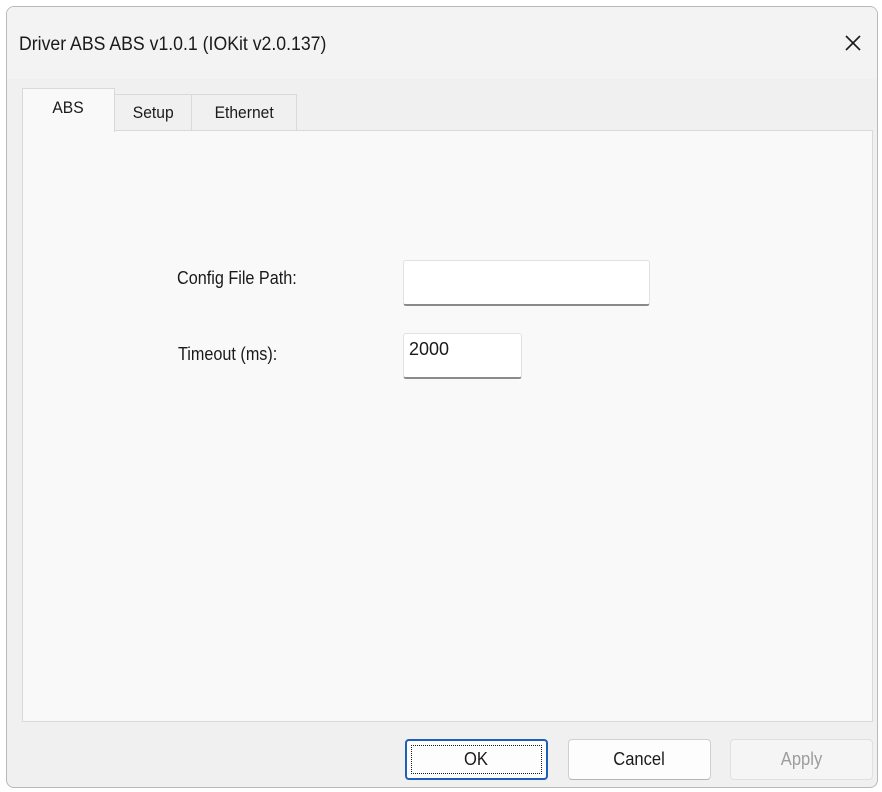 Image resolution: width=882 pixels, height=792 pixels. Describe the element at coordinates (462, 356) in the screenshot. I see `timeout-input` at that location.